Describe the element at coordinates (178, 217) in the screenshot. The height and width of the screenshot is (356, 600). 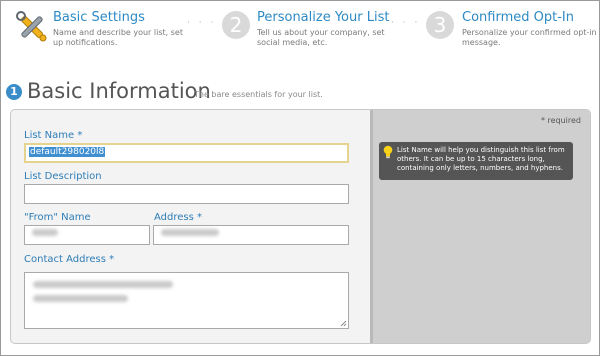
I see `address-label: Address *` at that location.